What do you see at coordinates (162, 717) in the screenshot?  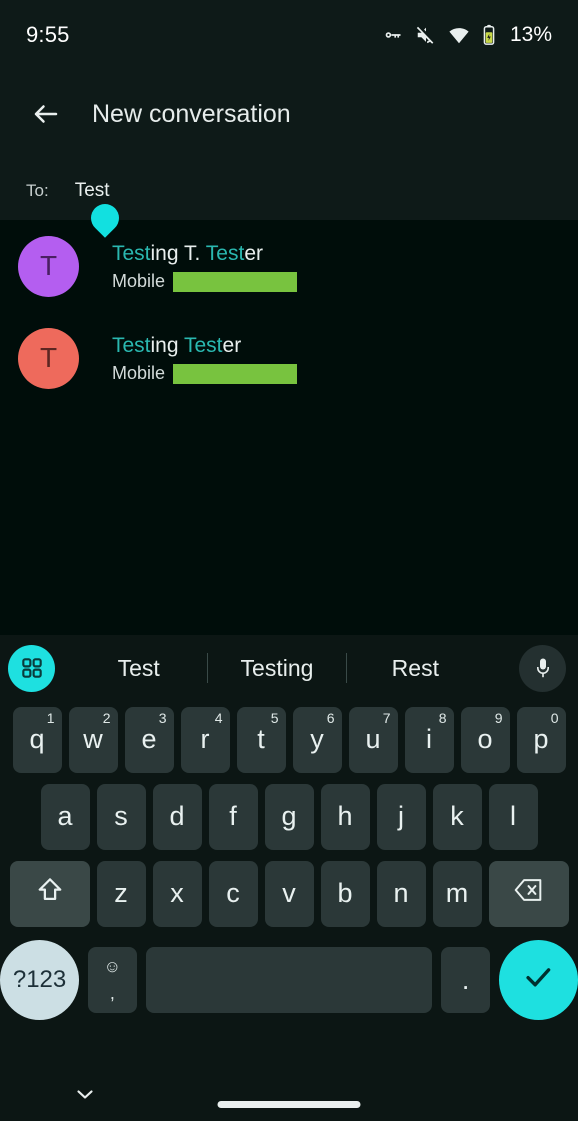 I see `key-number-hint: 3` at bounding box center [162, 717].